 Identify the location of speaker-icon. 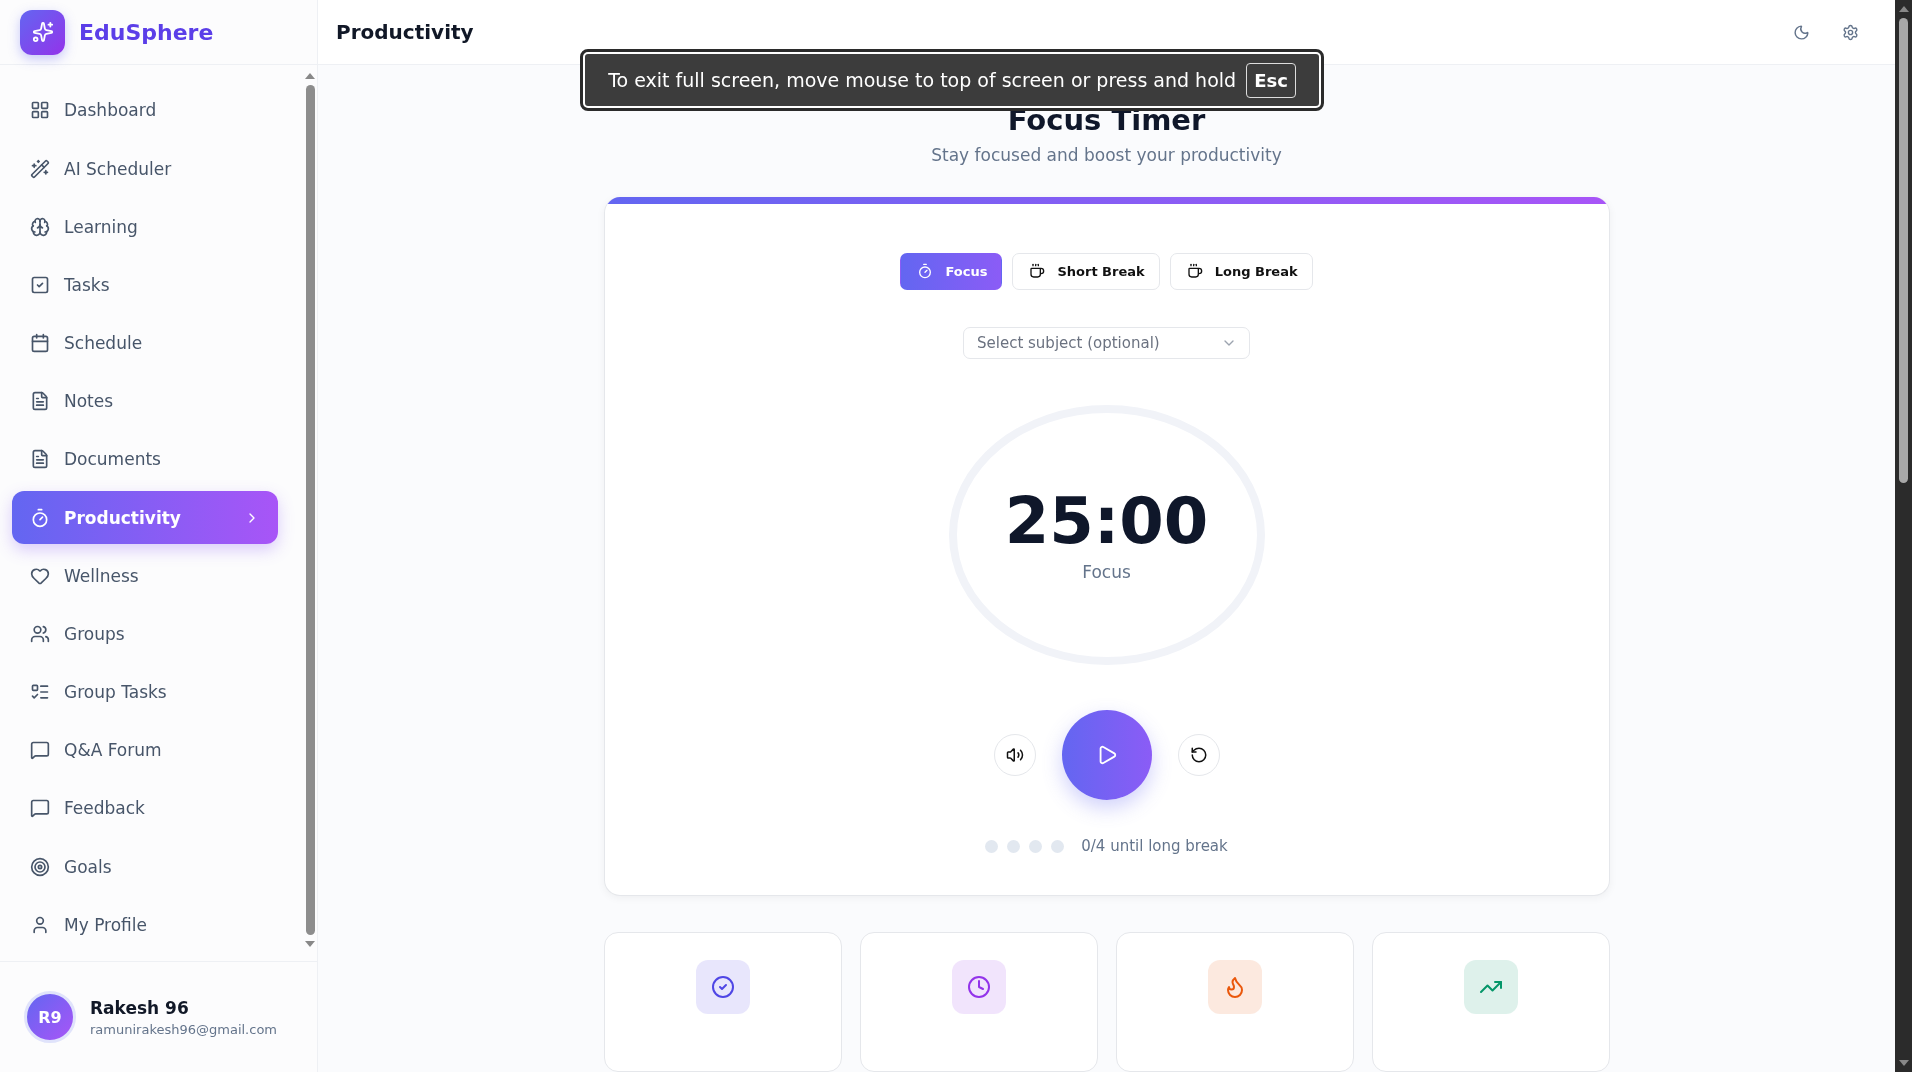
(1014, 755).